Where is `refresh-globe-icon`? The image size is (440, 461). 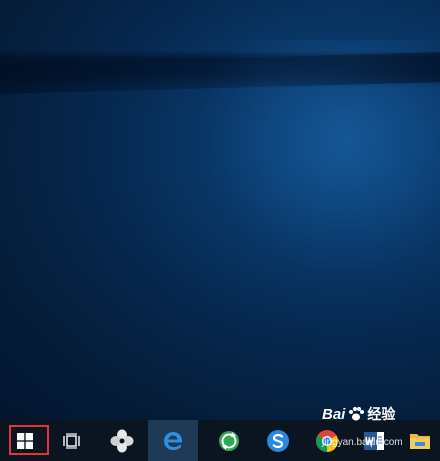 refresh-globe-icon is located at coordinates (229, 440).